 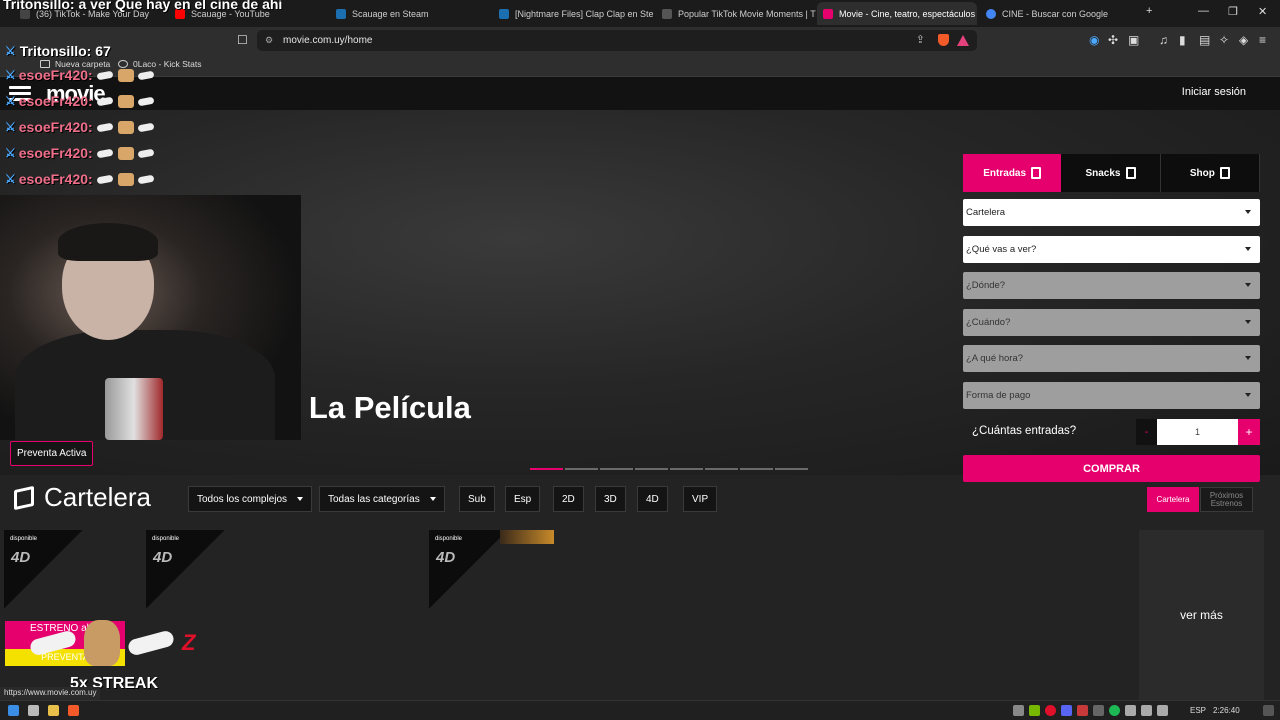 I want to click on mic-icon, so click(x=1130, y=710).